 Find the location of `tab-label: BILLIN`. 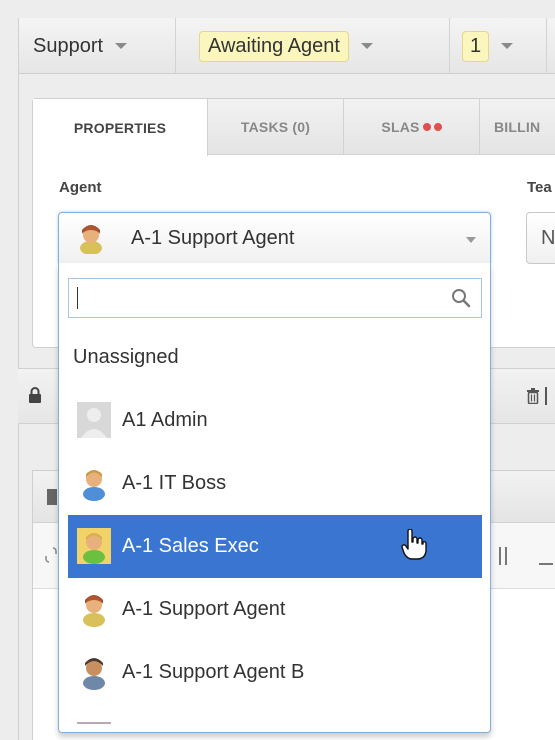

tab-label: BILLIN is located at coordinates (517, 127).